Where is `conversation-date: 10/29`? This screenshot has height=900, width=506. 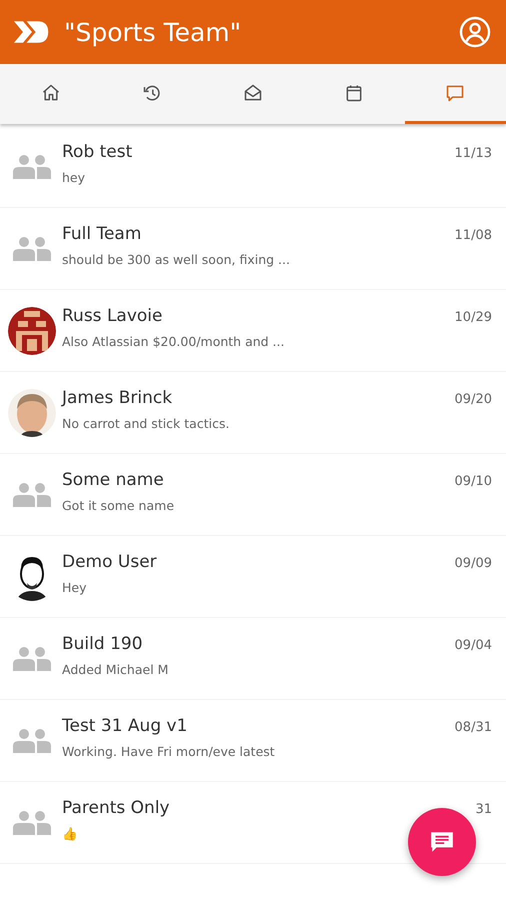
conversation-date: 10/29 is located at coordinates (473, 317).